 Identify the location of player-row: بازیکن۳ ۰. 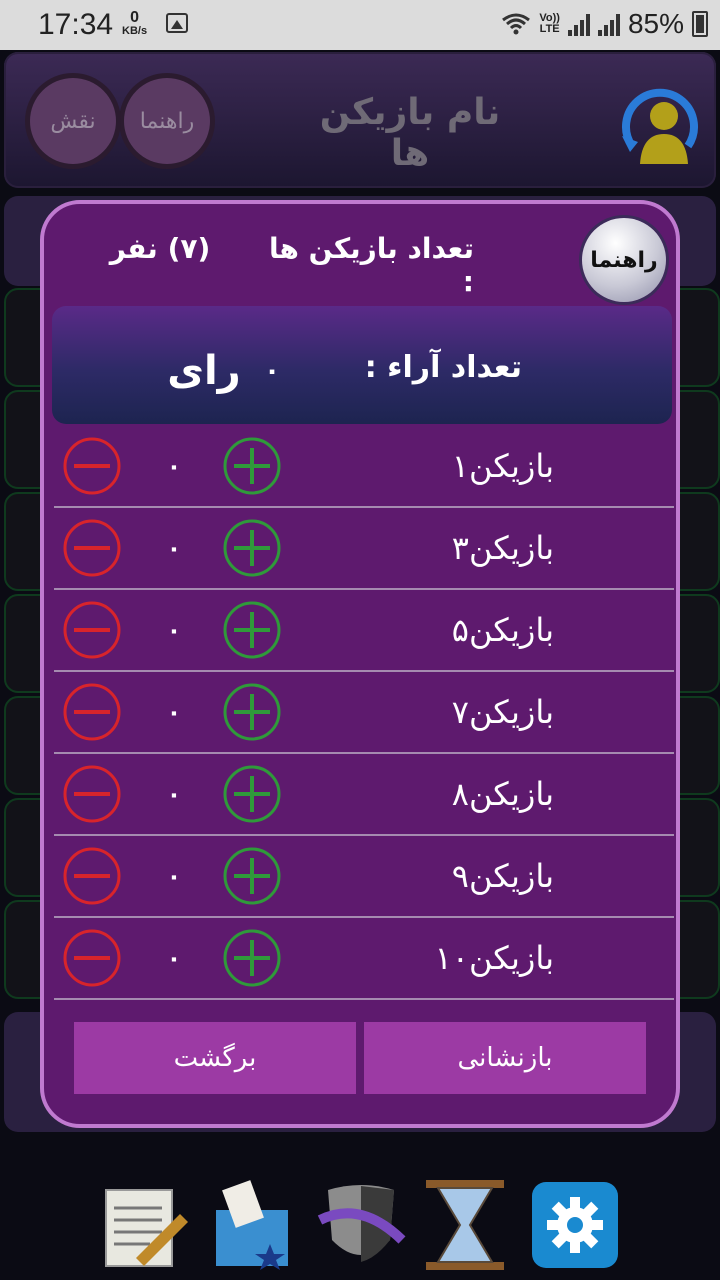
(364, 549).